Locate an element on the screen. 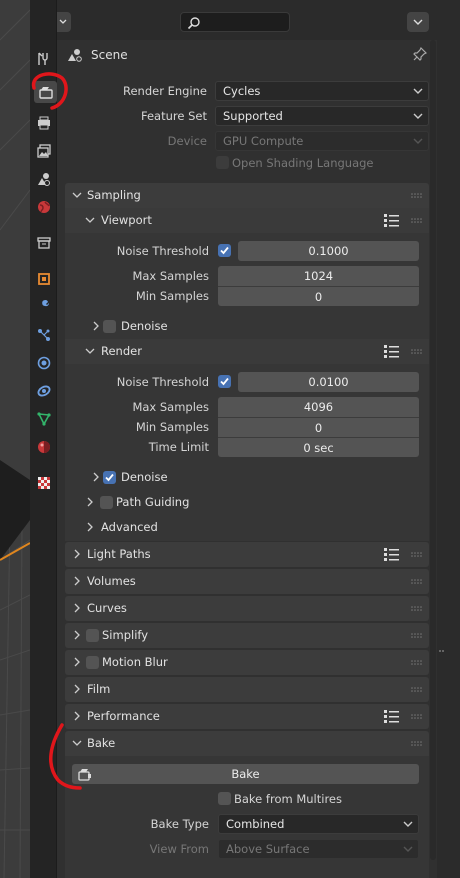  render-noise-threshold-checkbox is located at coordinates (224, 381).